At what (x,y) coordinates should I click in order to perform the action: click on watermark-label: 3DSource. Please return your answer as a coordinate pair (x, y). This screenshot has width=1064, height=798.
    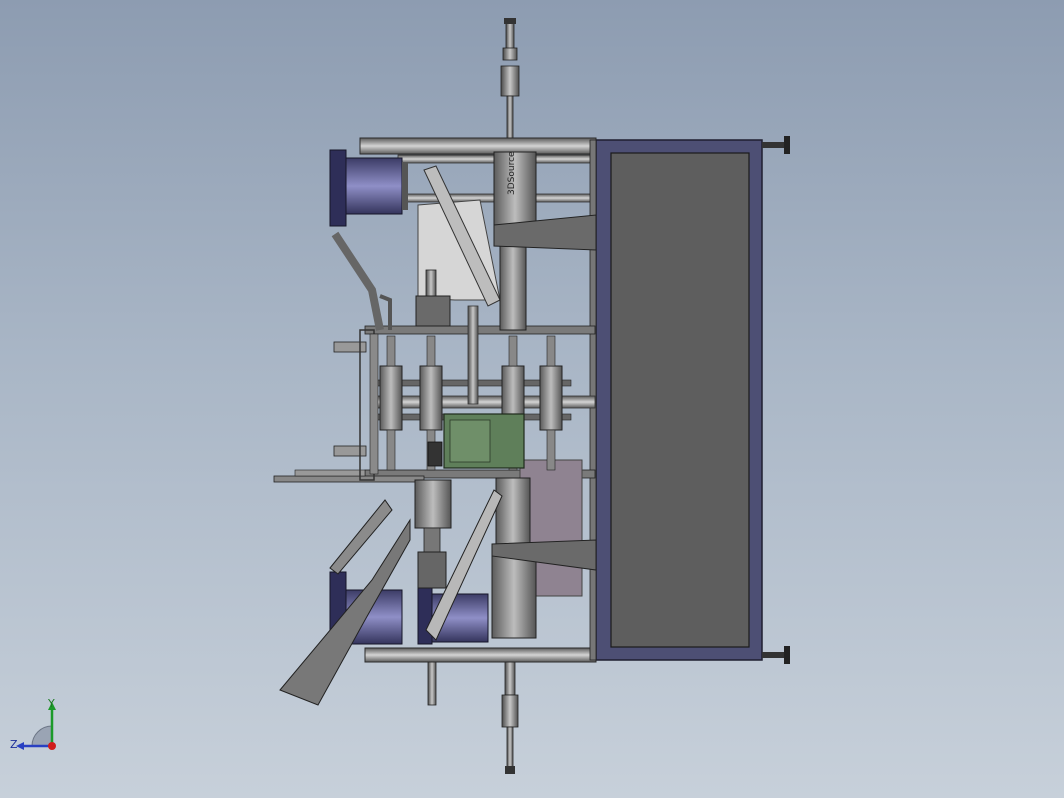
    Looking at the image, I should click on (512, 173).